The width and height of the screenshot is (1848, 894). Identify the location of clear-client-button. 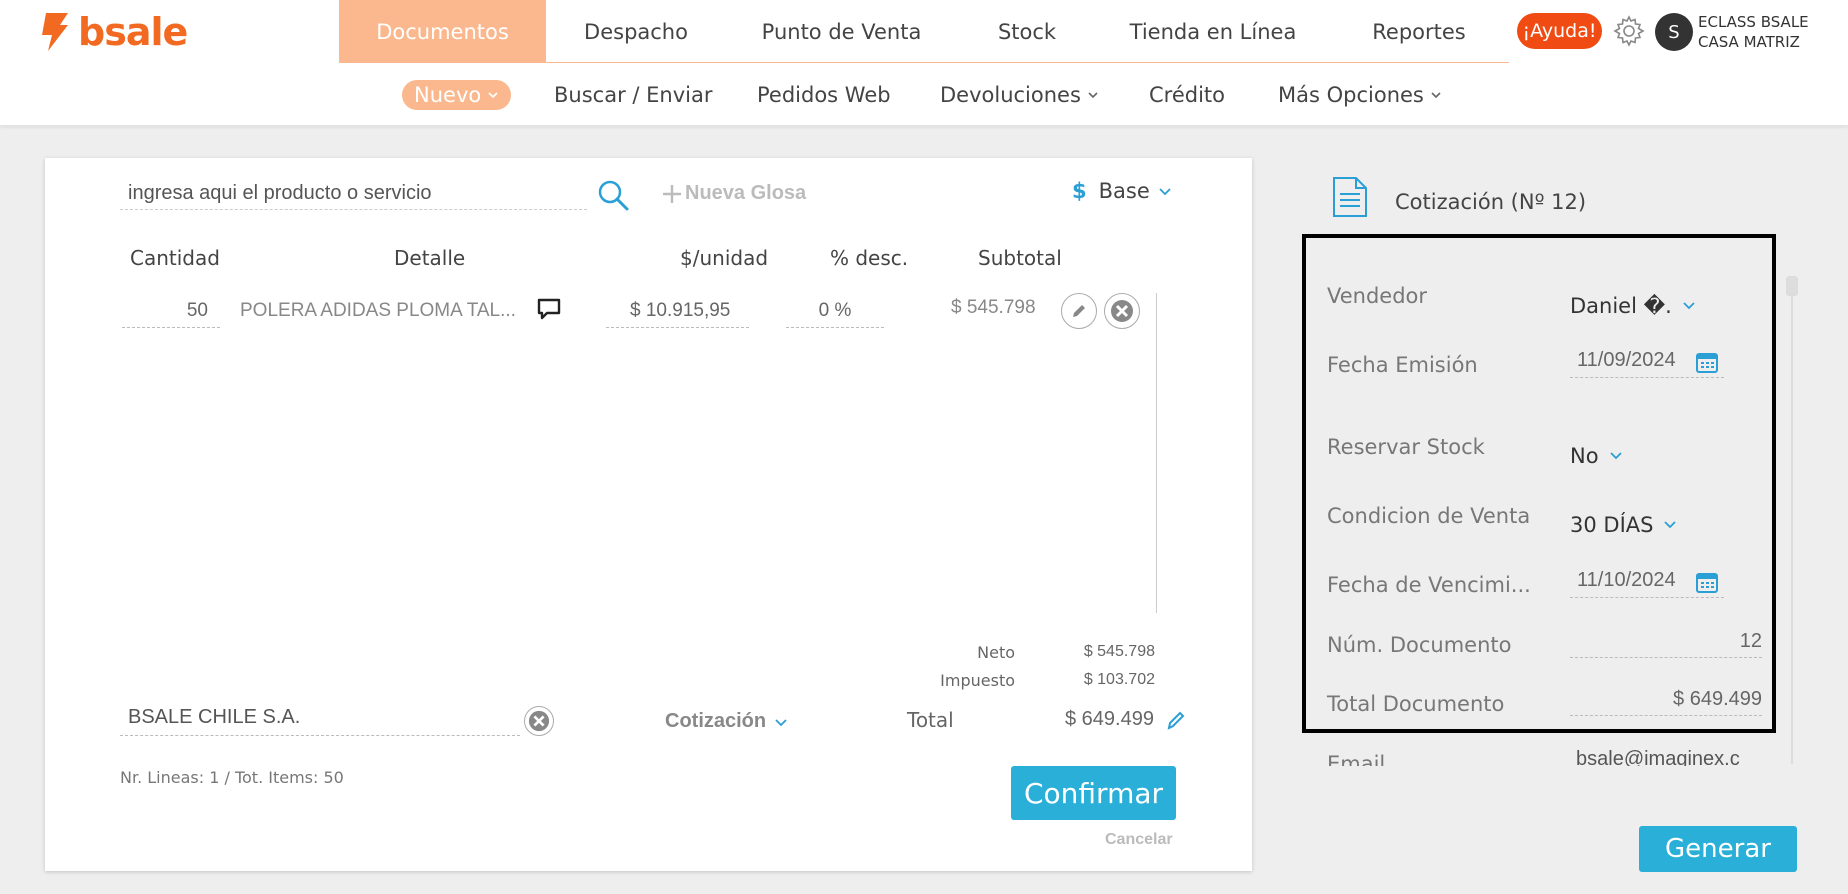
(539, 721).